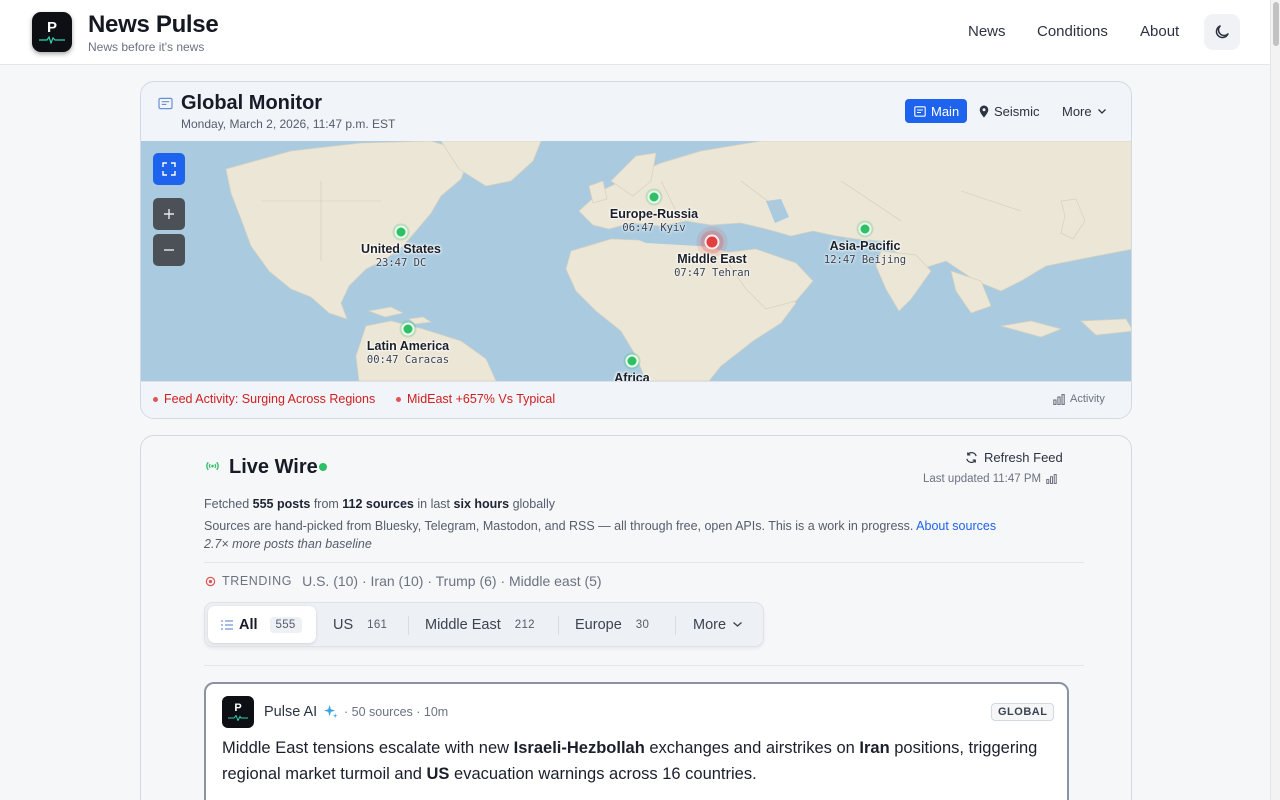 The image size is (1280, 800). What do you see at coordinates (865, 260) in the screenshot?
I see `region-time: 12:47 Beijing` at bounding box center [865, 260].